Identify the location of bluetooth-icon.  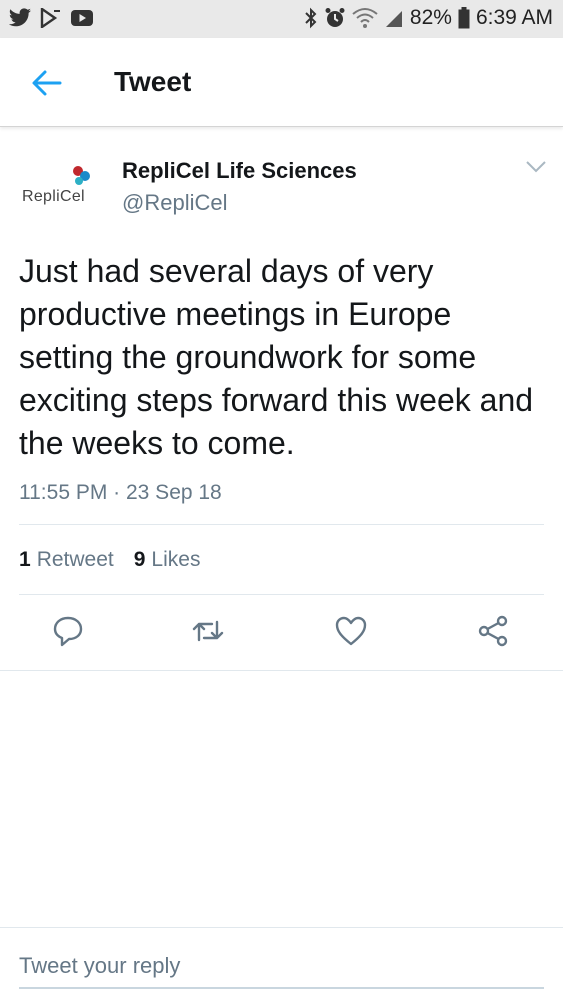
(311, 18).